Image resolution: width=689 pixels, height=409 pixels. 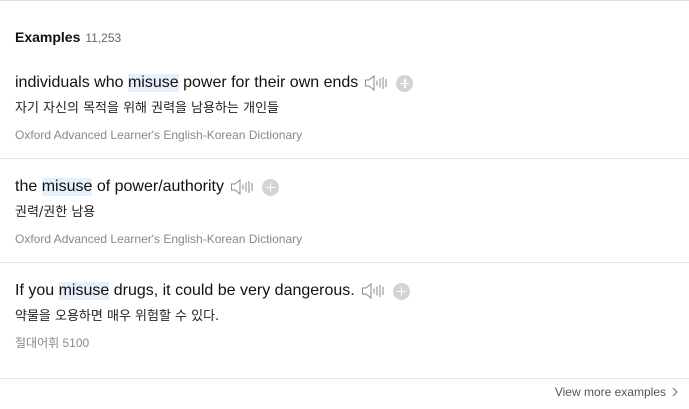 I want to click on example-sentence: the misuse of power/authority, so click(x=352, y=187).